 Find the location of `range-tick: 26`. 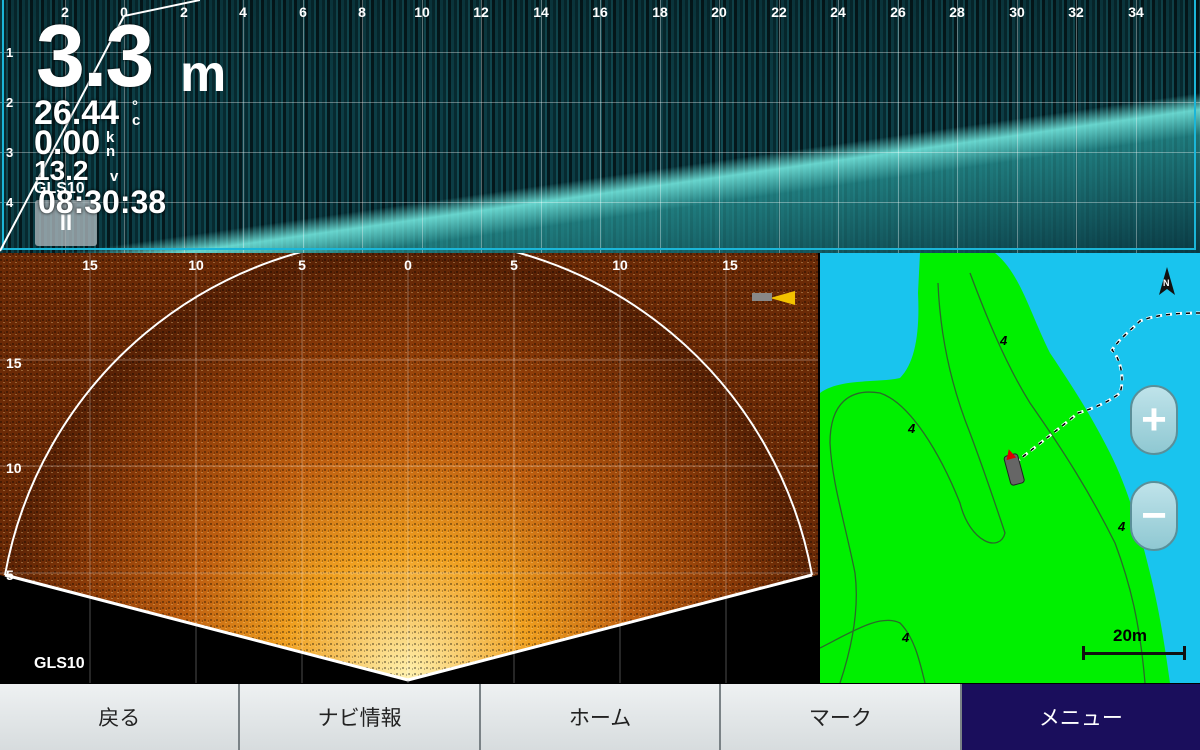

range-tick: 26 is located at coordinates (898, 12).